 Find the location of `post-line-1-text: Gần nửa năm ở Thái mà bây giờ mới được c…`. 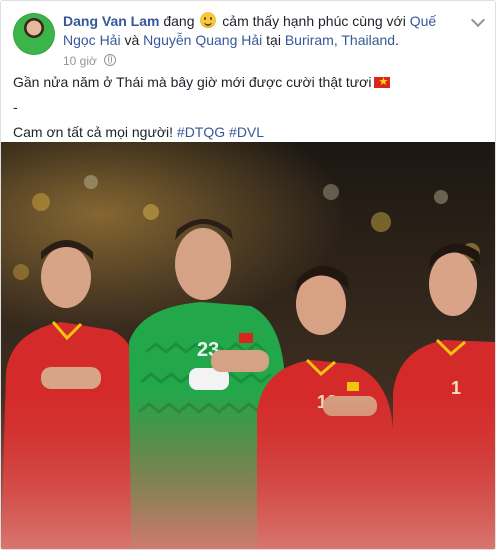

post-line-1-text: Gần nửa năm ở Thái mà bây giờ mới được c… is located at coordinates (192, 82).